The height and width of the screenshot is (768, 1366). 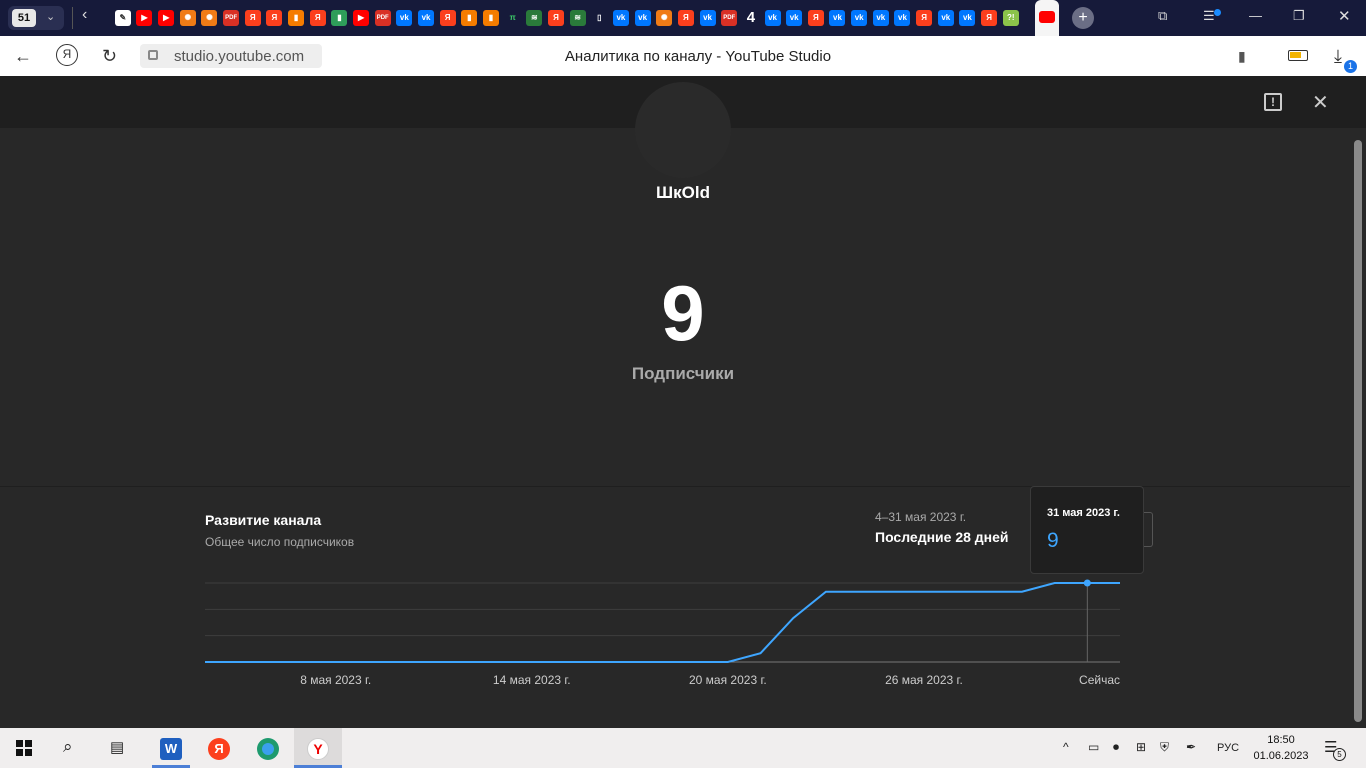 What do you see at coordinates (1099, 680) in the screenshot?
I see `x-tick-label: Сейчас` at bounding box center [1099, 680].